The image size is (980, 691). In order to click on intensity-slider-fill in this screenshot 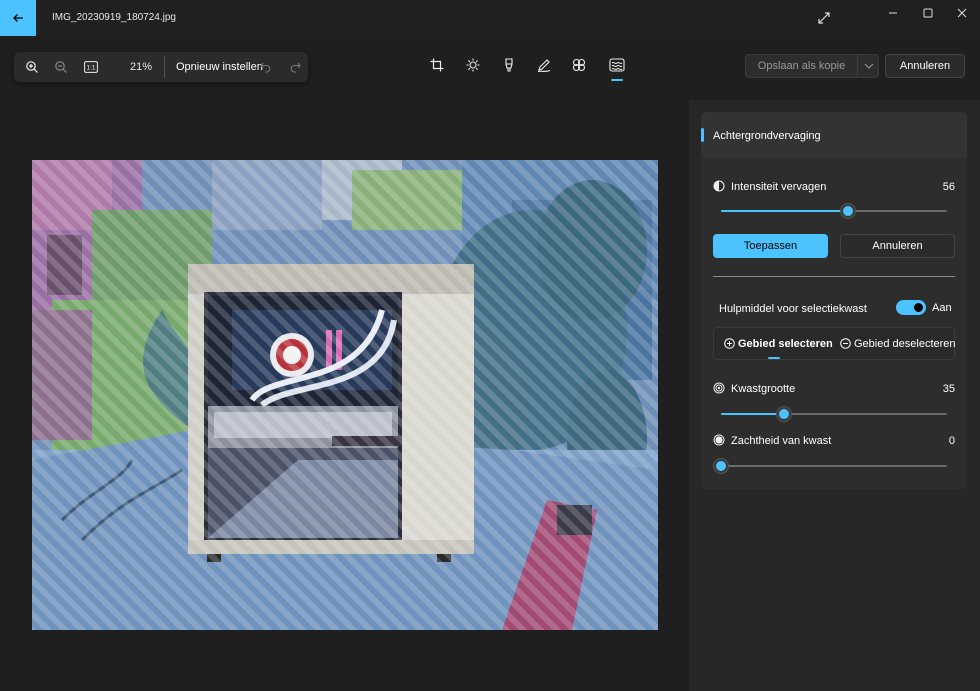, I will do `click(784, 211)`.